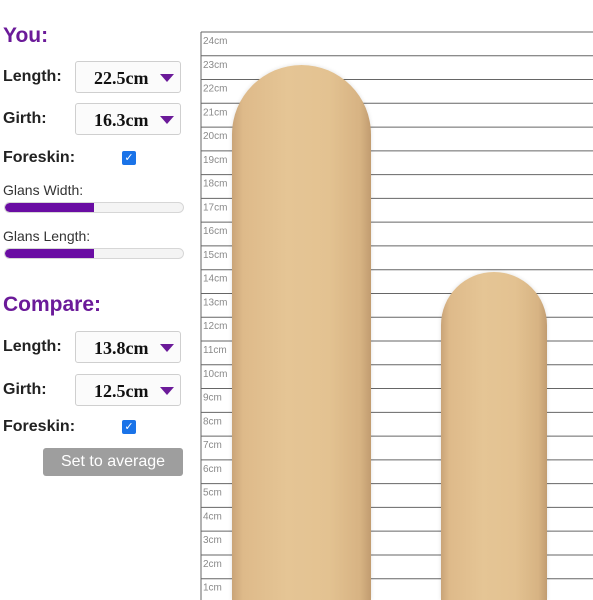 This screenshot has height=600, width=593. I want to click on ruler-tick-label: 2cm, so click(212, 564).